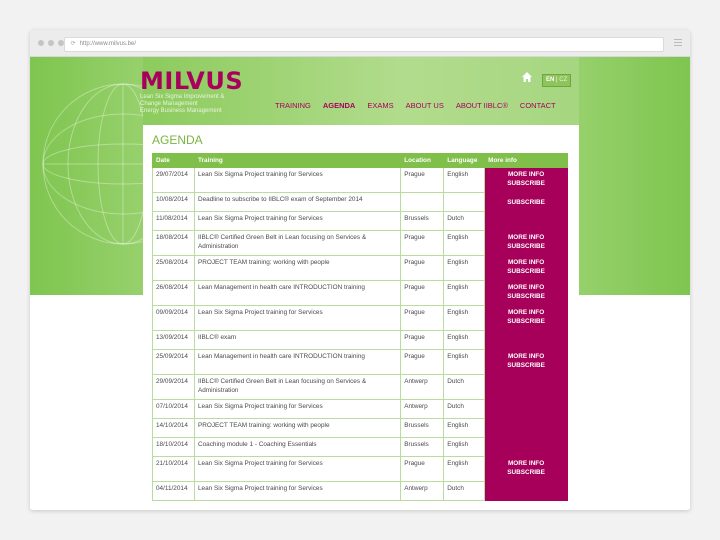  Describe the element at coordinates (169, 104) in the screenshot. I see `tagline-line-2: Change Management` at that location.